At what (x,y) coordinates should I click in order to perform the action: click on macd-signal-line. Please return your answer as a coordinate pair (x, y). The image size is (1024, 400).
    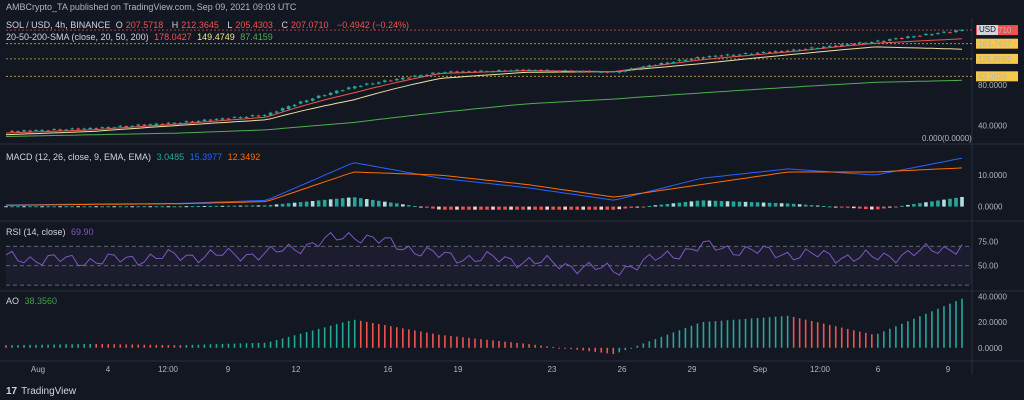
    Looking at the image, I should click on (484, 186).